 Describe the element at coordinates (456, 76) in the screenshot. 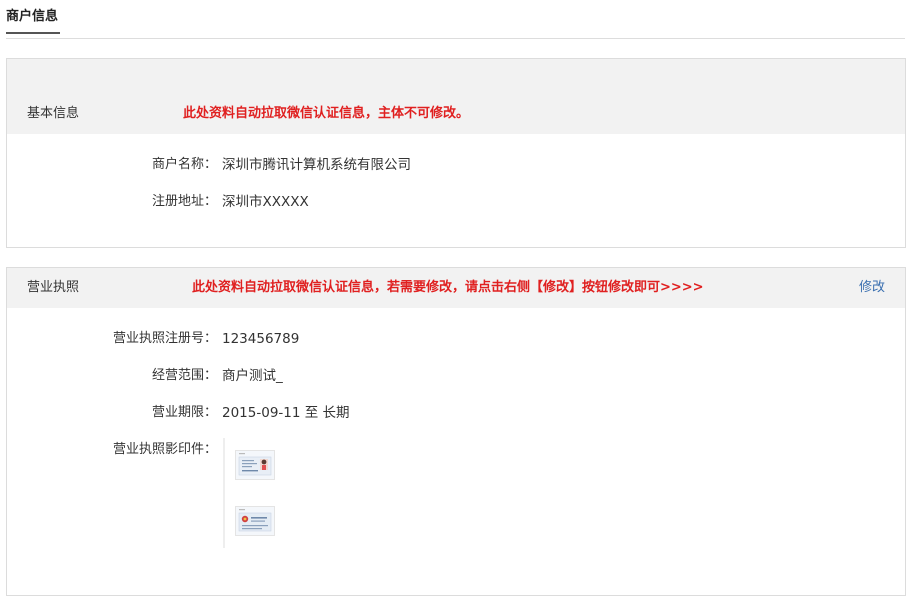

I see `panel-header-band` at that location.